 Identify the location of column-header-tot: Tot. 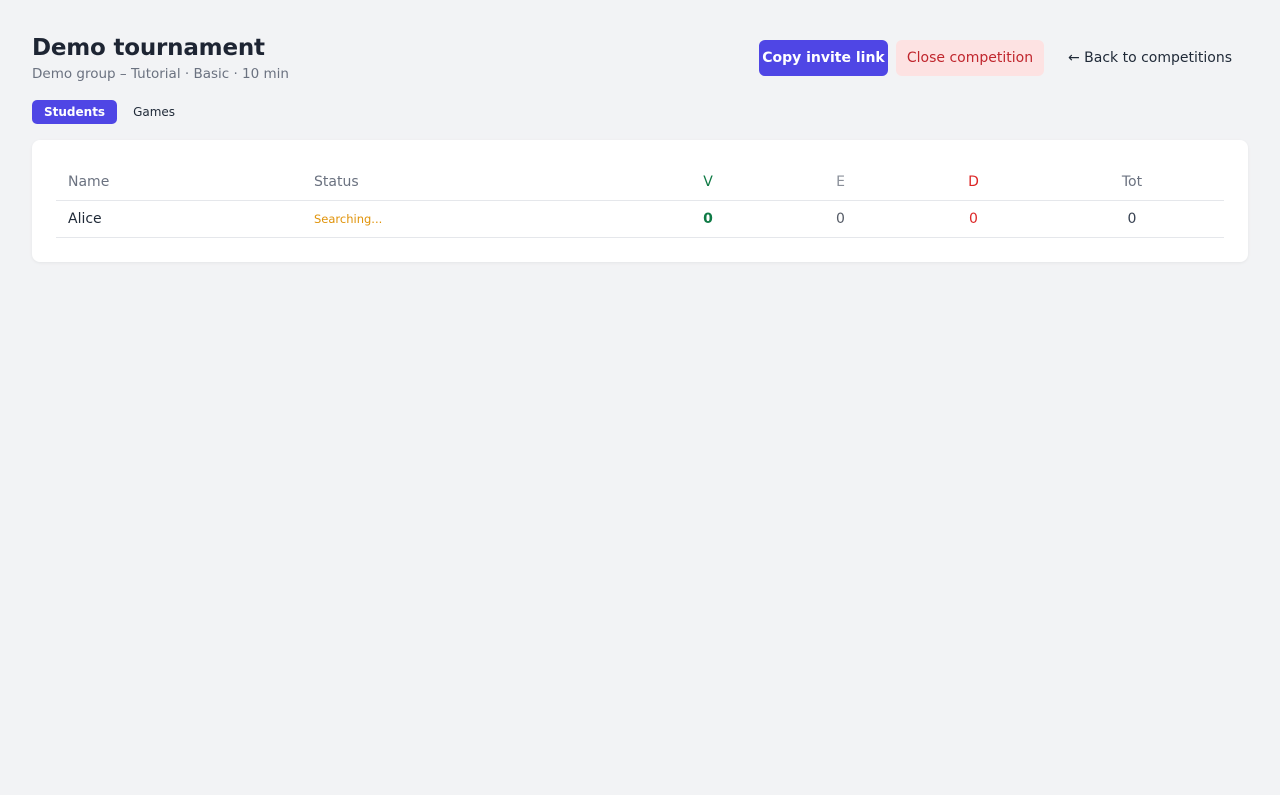
(1132, 182).